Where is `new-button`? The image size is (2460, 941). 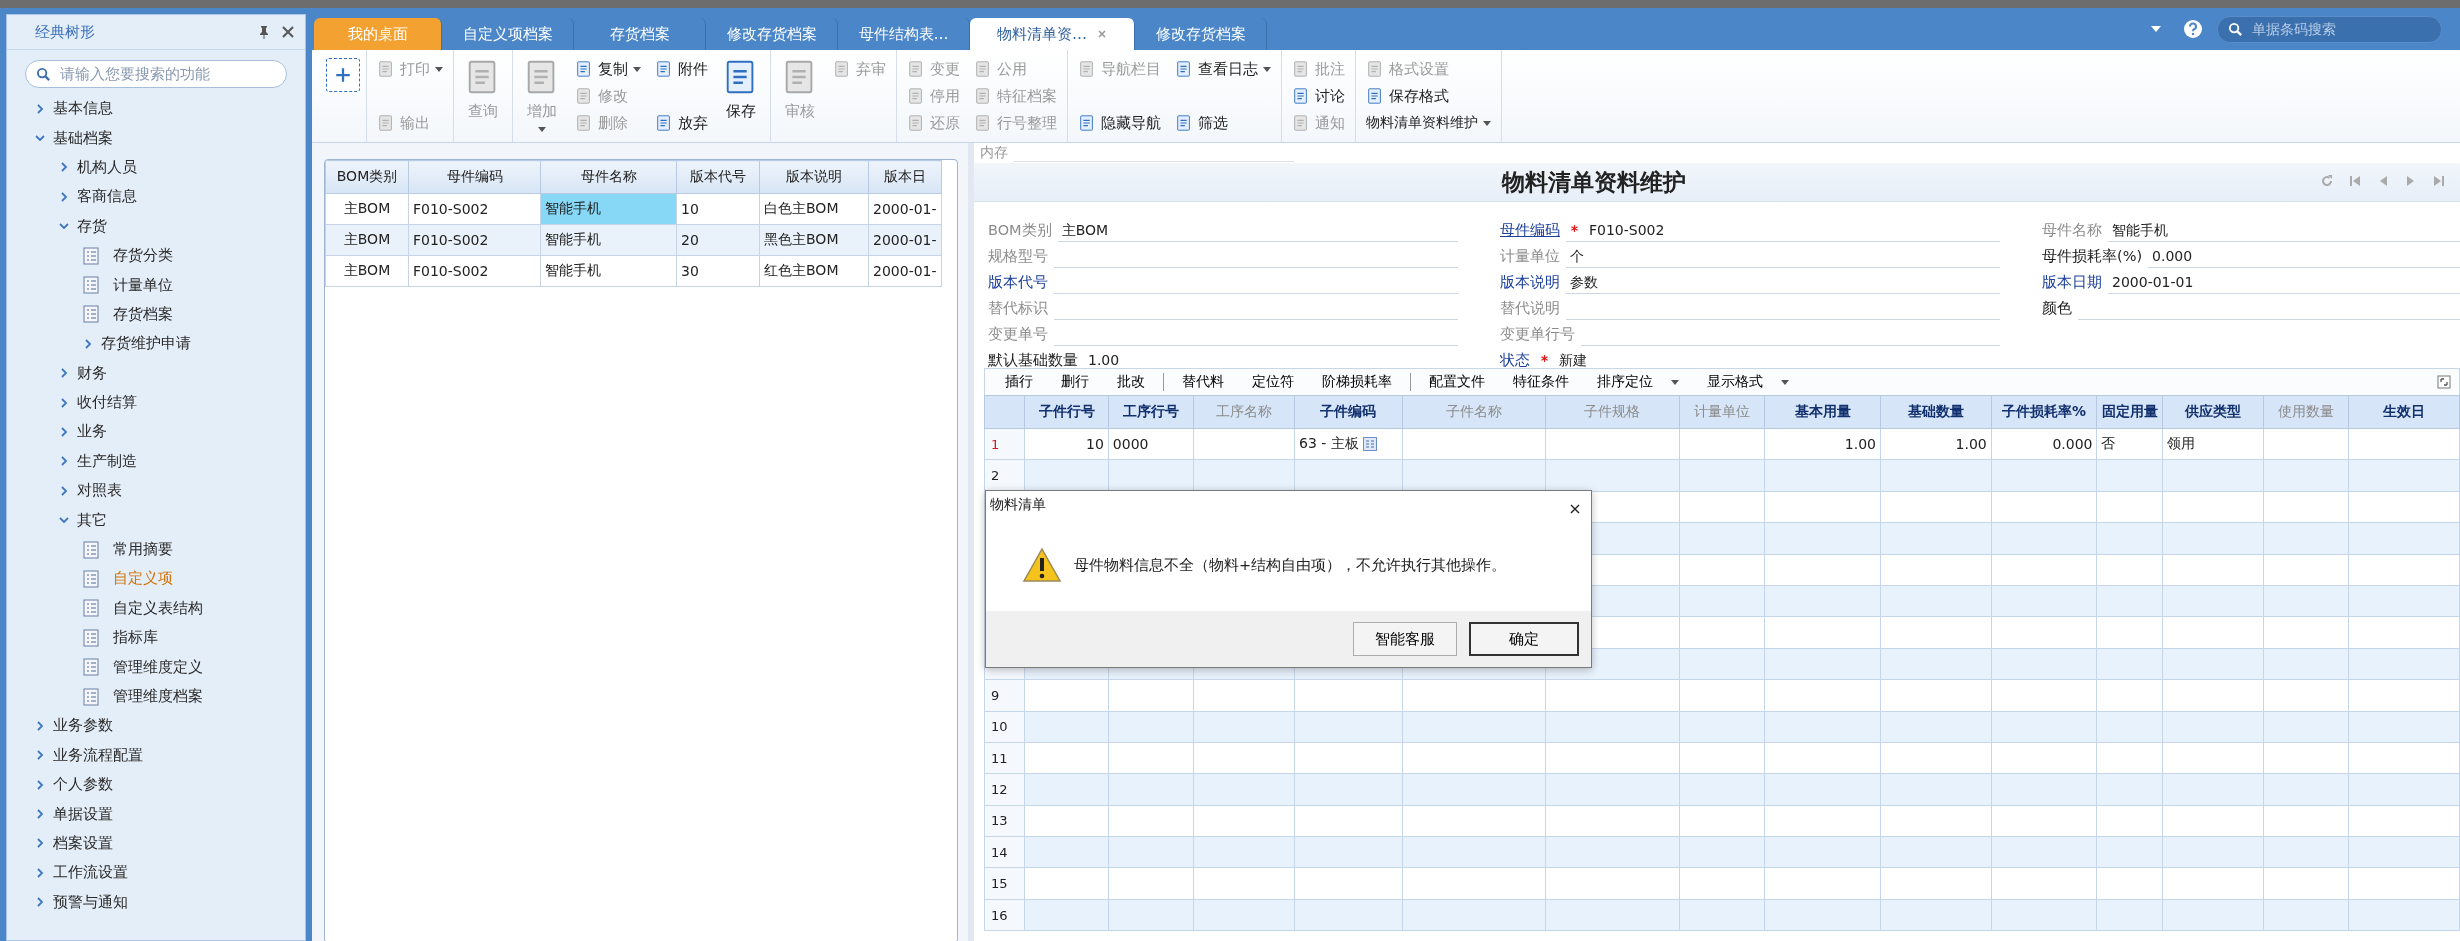 new-button is located at coordinates (343, 75).